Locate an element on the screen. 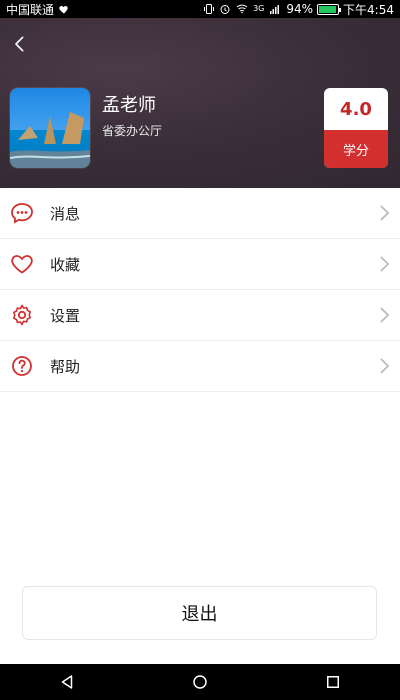 The height and width of the screenshot is (700, 400). signal-icon is located at coordinates (275, 9).